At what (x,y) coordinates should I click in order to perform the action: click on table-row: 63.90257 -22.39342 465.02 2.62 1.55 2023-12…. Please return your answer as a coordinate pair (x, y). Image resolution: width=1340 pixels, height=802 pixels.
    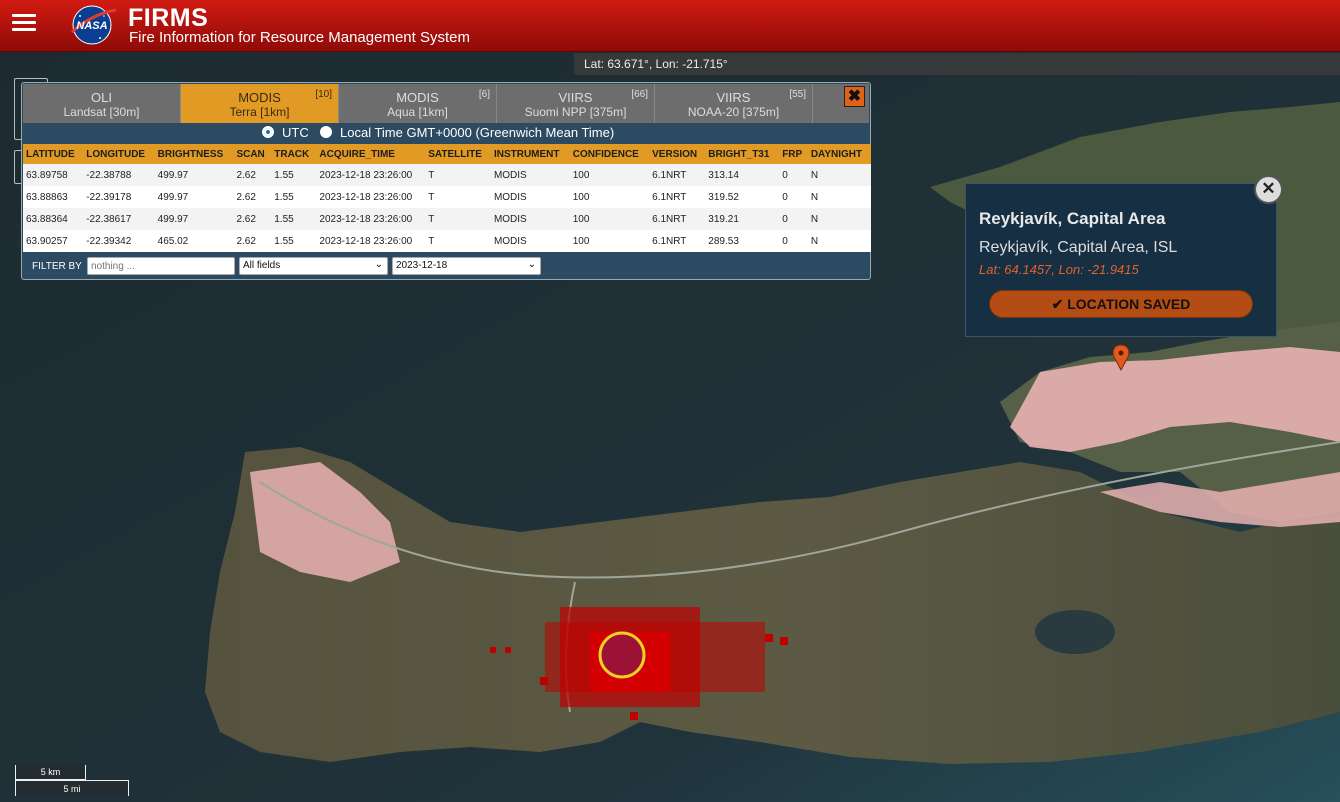
    Looking at the image, I should click on (447, 241).